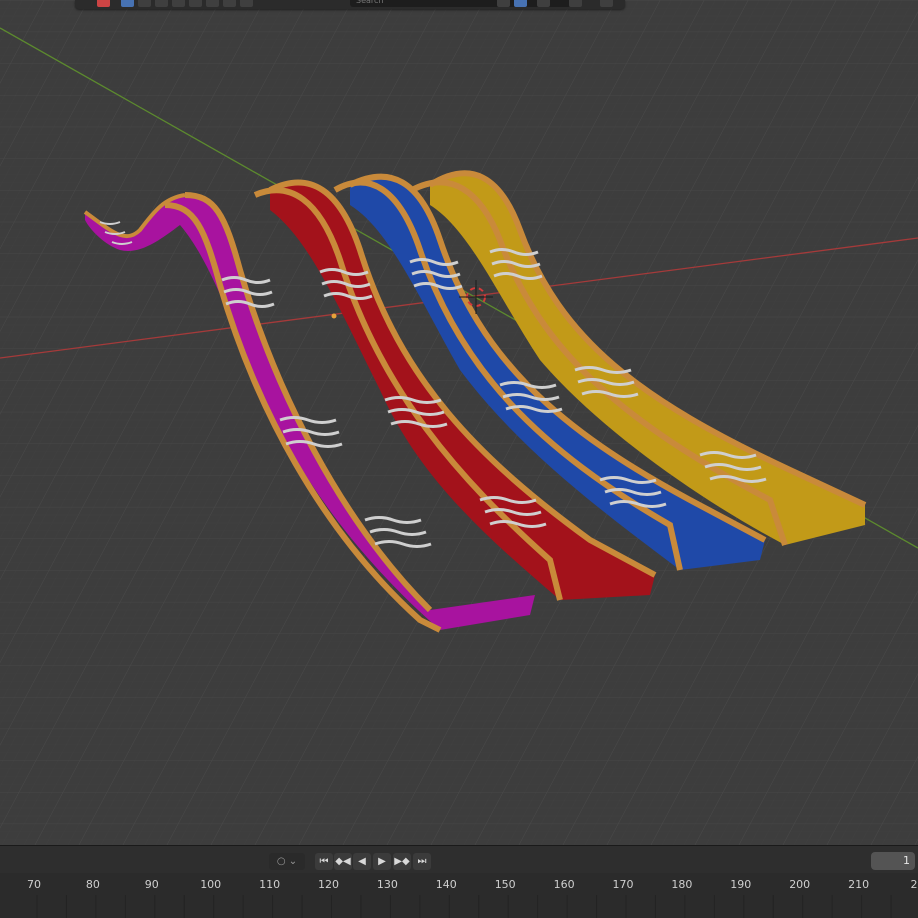  I want to click on shading-wireframe-icon, so click(144, 3).